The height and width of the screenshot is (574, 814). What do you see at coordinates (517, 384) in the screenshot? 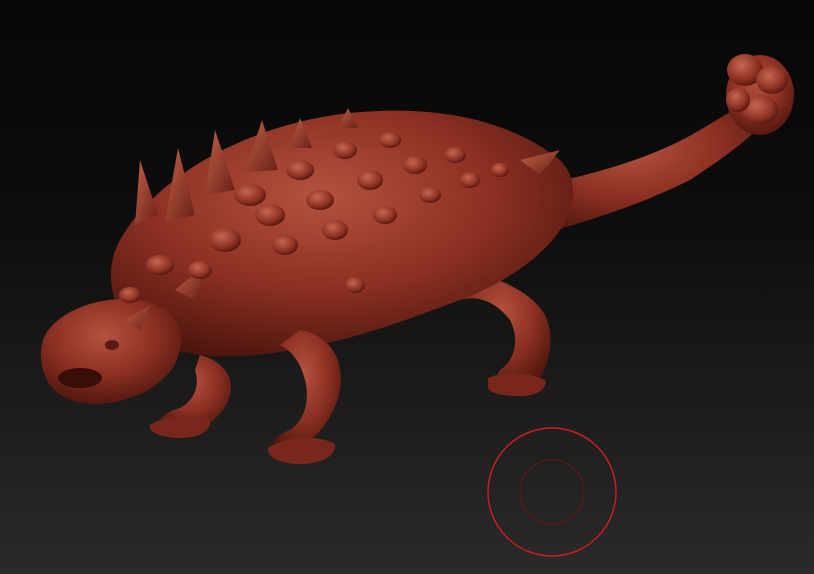
I see `hind-foot-right` at bounding box center [517, 384].